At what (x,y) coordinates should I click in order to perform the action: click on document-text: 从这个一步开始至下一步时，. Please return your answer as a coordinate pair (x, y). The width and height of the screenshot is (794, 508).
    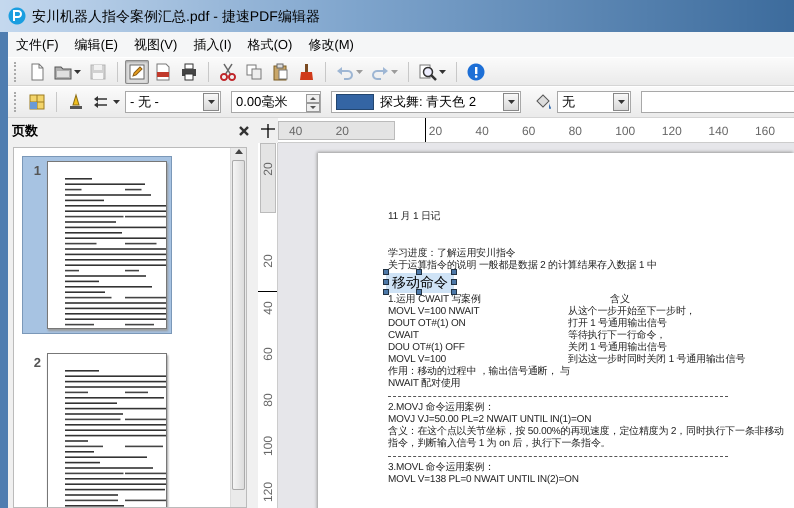
    Looking at the image, I should click on (632, 312).